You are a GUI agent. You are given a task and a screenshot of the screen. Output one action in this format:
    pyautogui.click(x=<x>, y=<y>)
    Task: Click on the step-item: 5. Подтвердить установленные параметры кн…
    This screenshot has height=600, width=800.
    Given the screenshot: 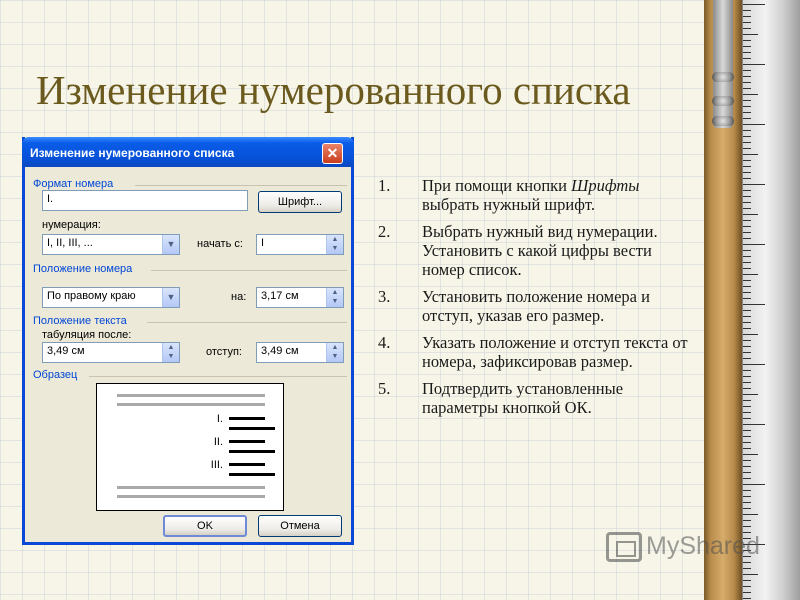 What is the action you would take?
    pyautogui.click(x=538, y=398)
    